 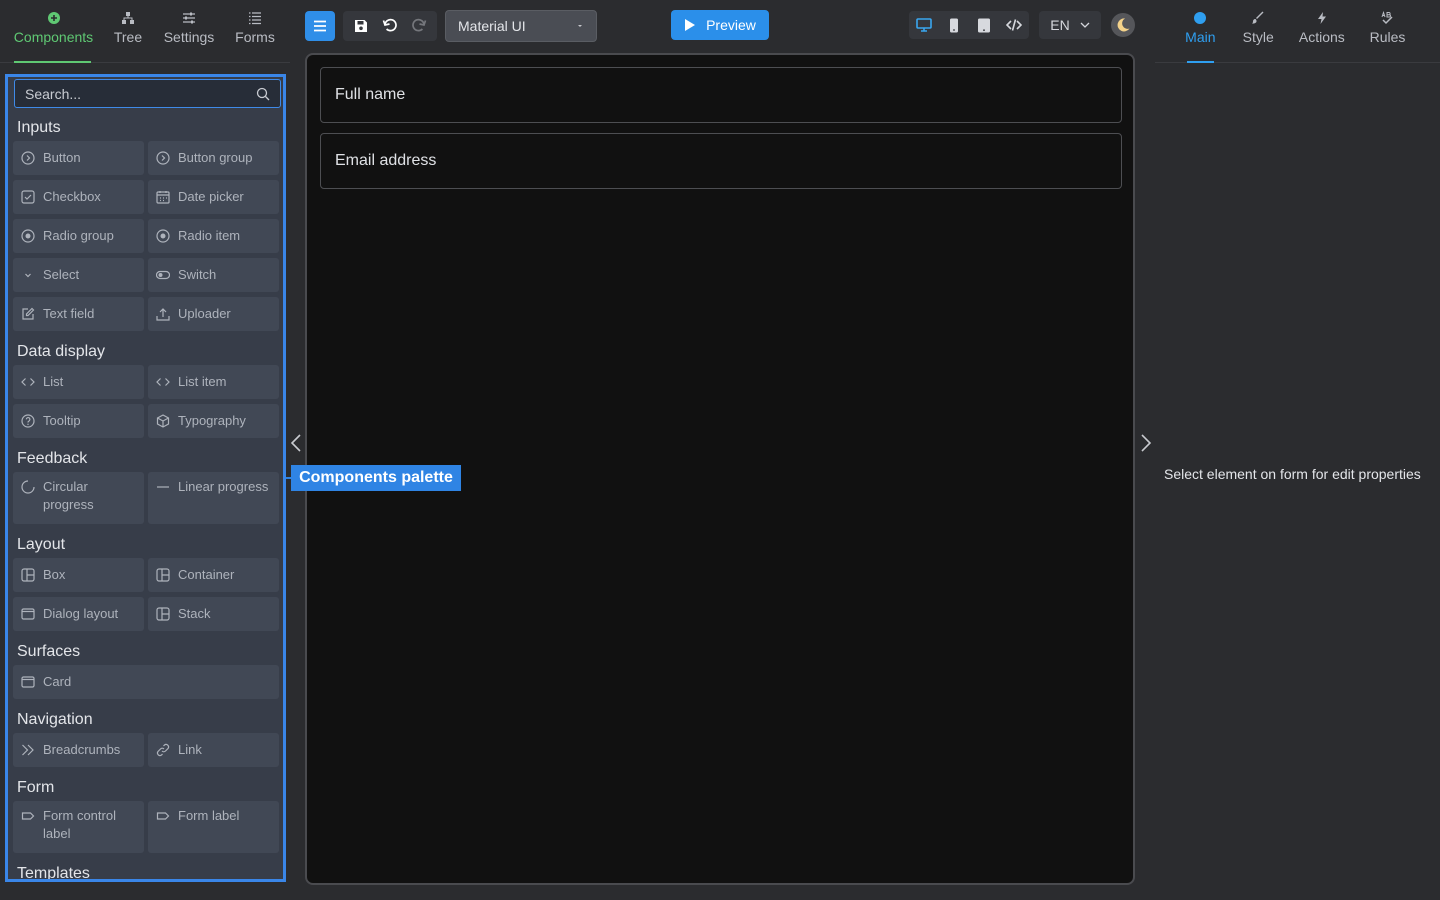 What do you see at coordinates (140, 93) in the screenshot?
I see `search-input` at bounding box center [140, 93].